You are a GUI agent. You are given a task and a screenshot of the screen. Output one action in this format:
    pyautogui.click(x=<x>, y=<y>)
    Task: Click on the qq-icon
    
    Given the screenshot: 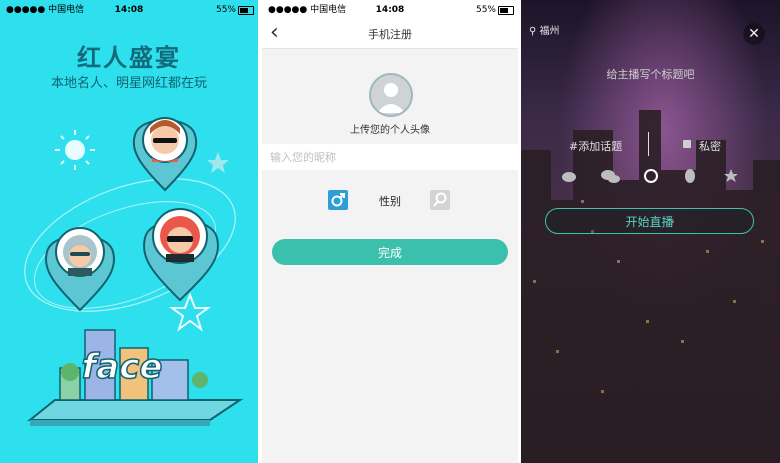 What is the action you would take?
    pyautogui.click(x=690, y=176)
    